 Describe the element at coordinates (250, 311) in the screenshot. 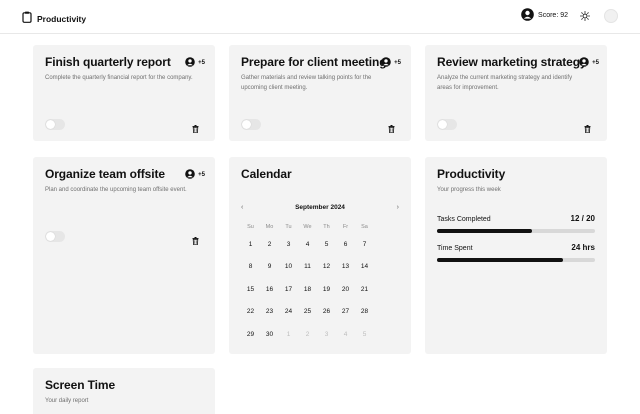

I see `calendar-day: 22` at that location.